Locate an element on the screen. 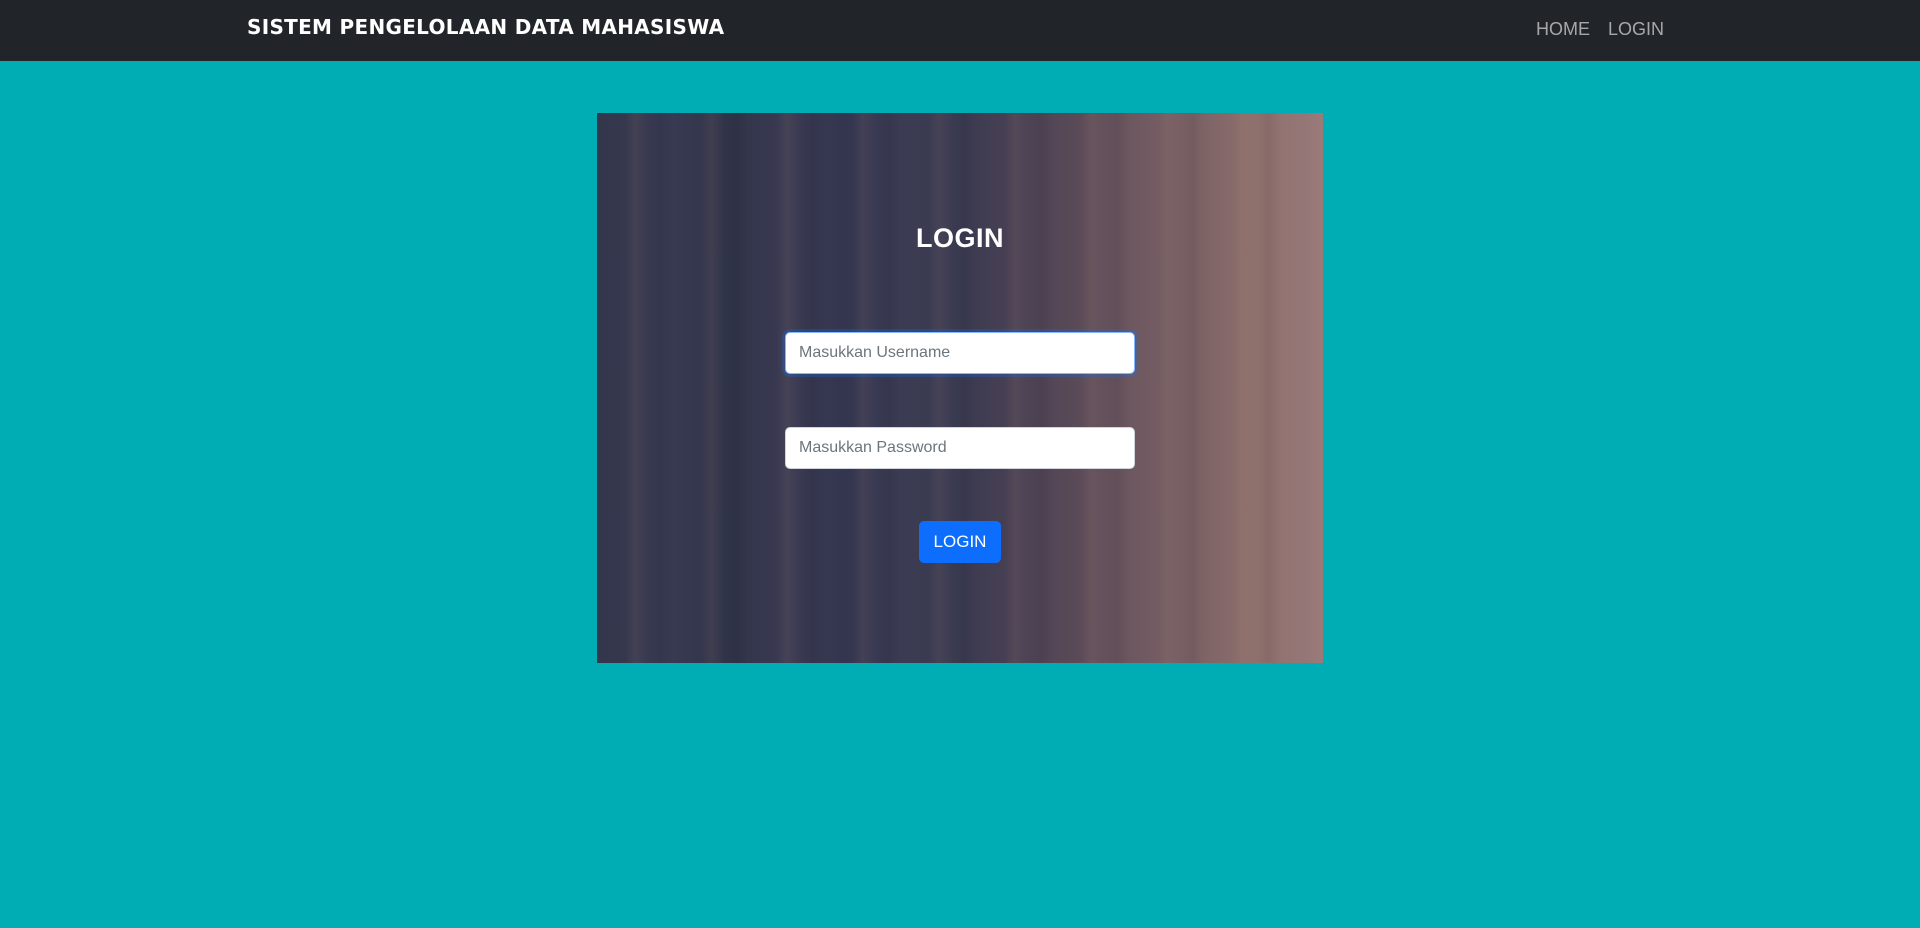  nav-link-home: HOME is located at coordinates (1563, 29).